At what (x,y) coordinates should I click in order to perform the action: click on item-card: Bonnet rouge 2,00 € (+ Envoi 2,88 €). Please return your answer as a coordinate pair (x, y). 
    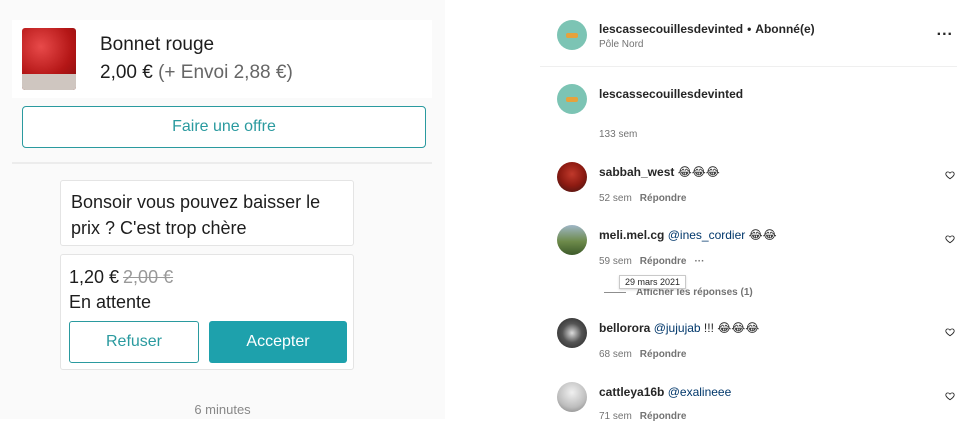
    Looking at the image, I should click on (222, 59).